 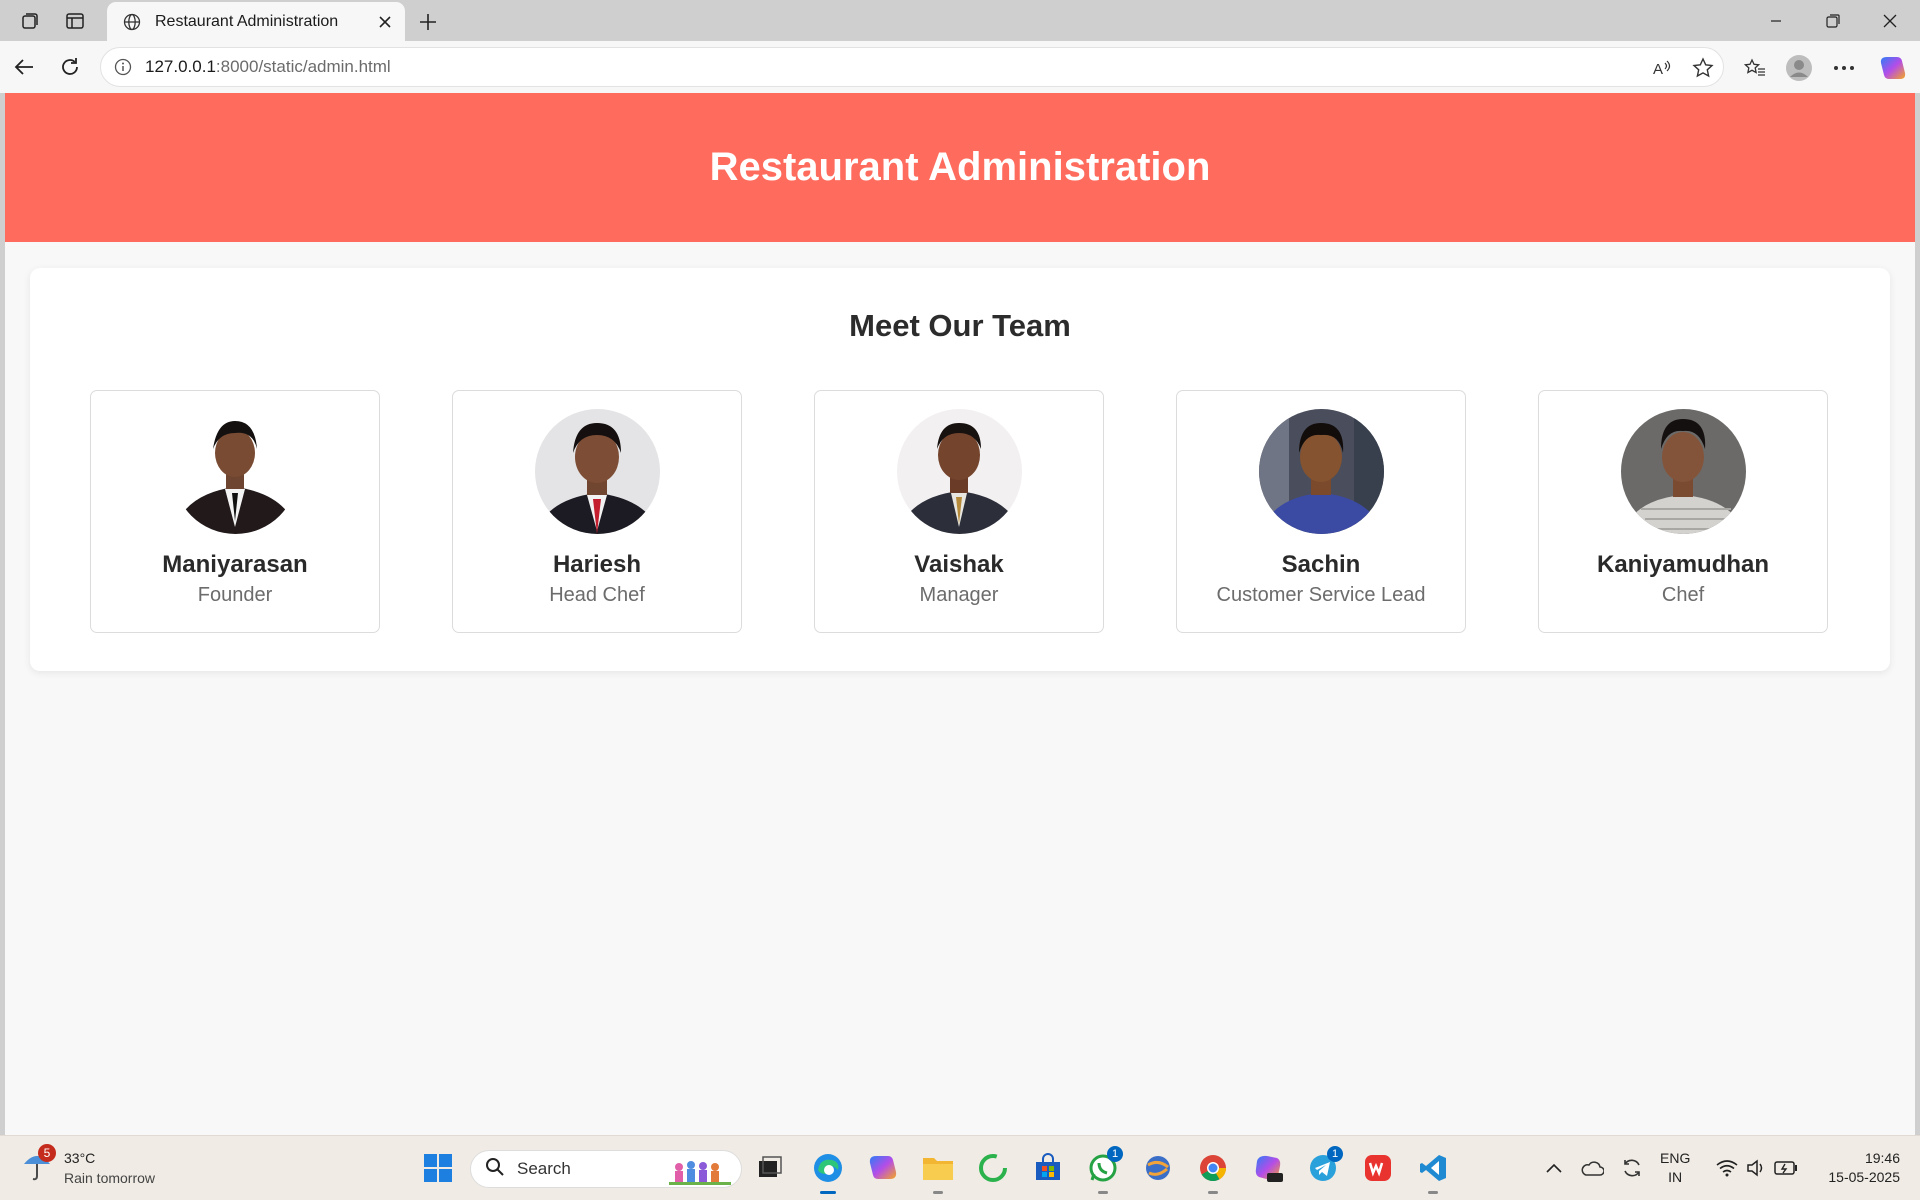 I want to click on restore-icon, so click(x=1833, y=21).